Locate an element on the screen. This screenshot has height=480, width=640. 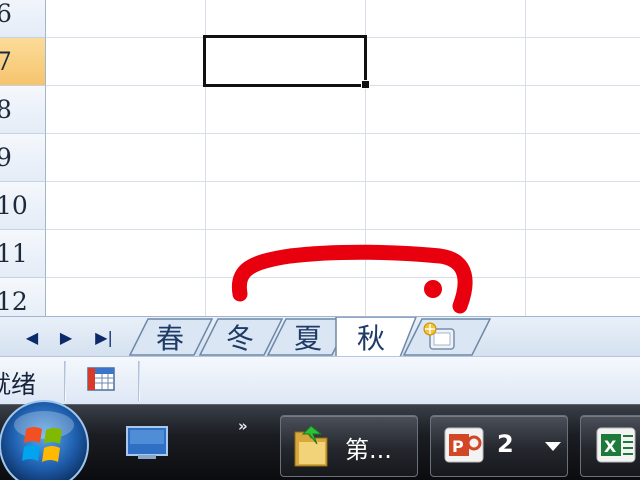
taskbar-item-excel: X is located at coordinates (610, 446).